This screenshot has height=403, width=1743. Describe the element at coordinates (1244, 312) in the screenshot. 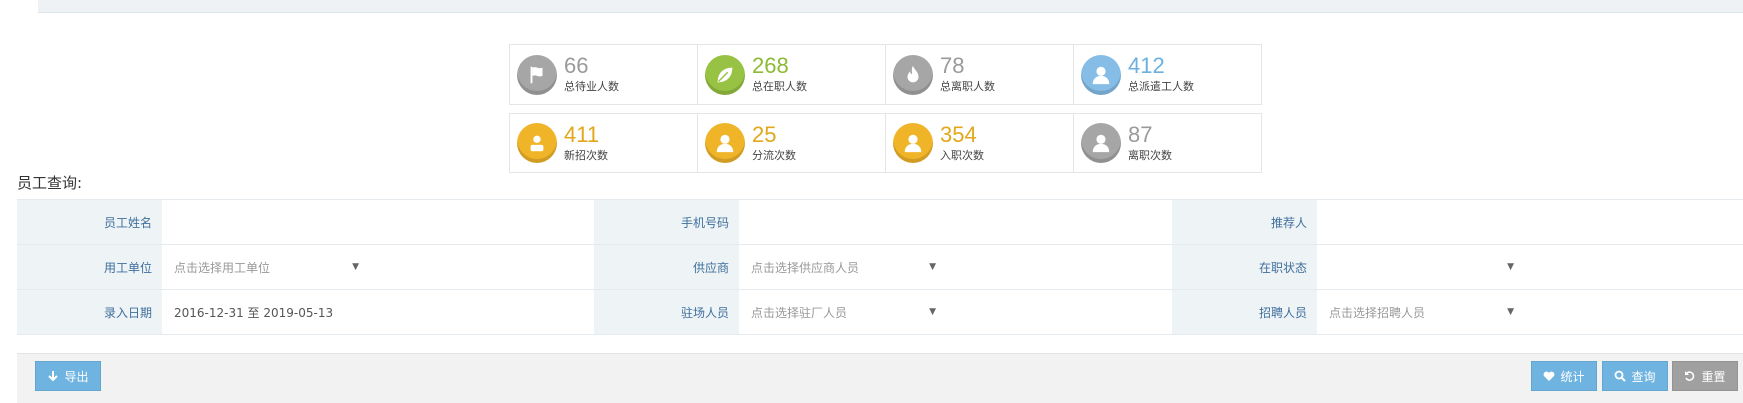

I see `recruiter-label: 招聘人员` at that location.